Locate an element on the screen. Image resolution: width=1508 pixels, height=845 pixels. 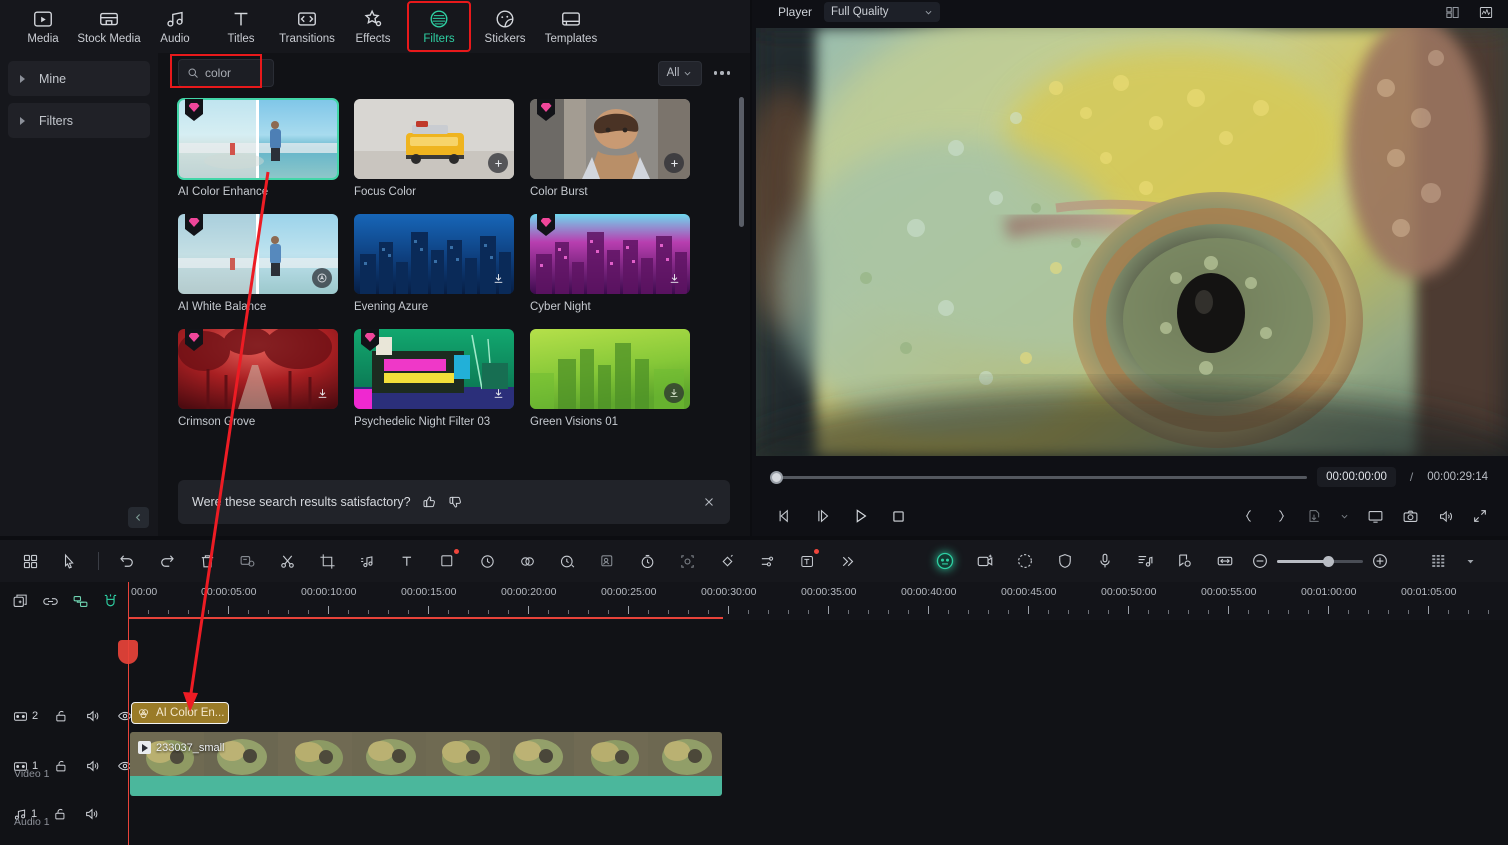
screen-record-icon is located at coordinates (1375, 516).